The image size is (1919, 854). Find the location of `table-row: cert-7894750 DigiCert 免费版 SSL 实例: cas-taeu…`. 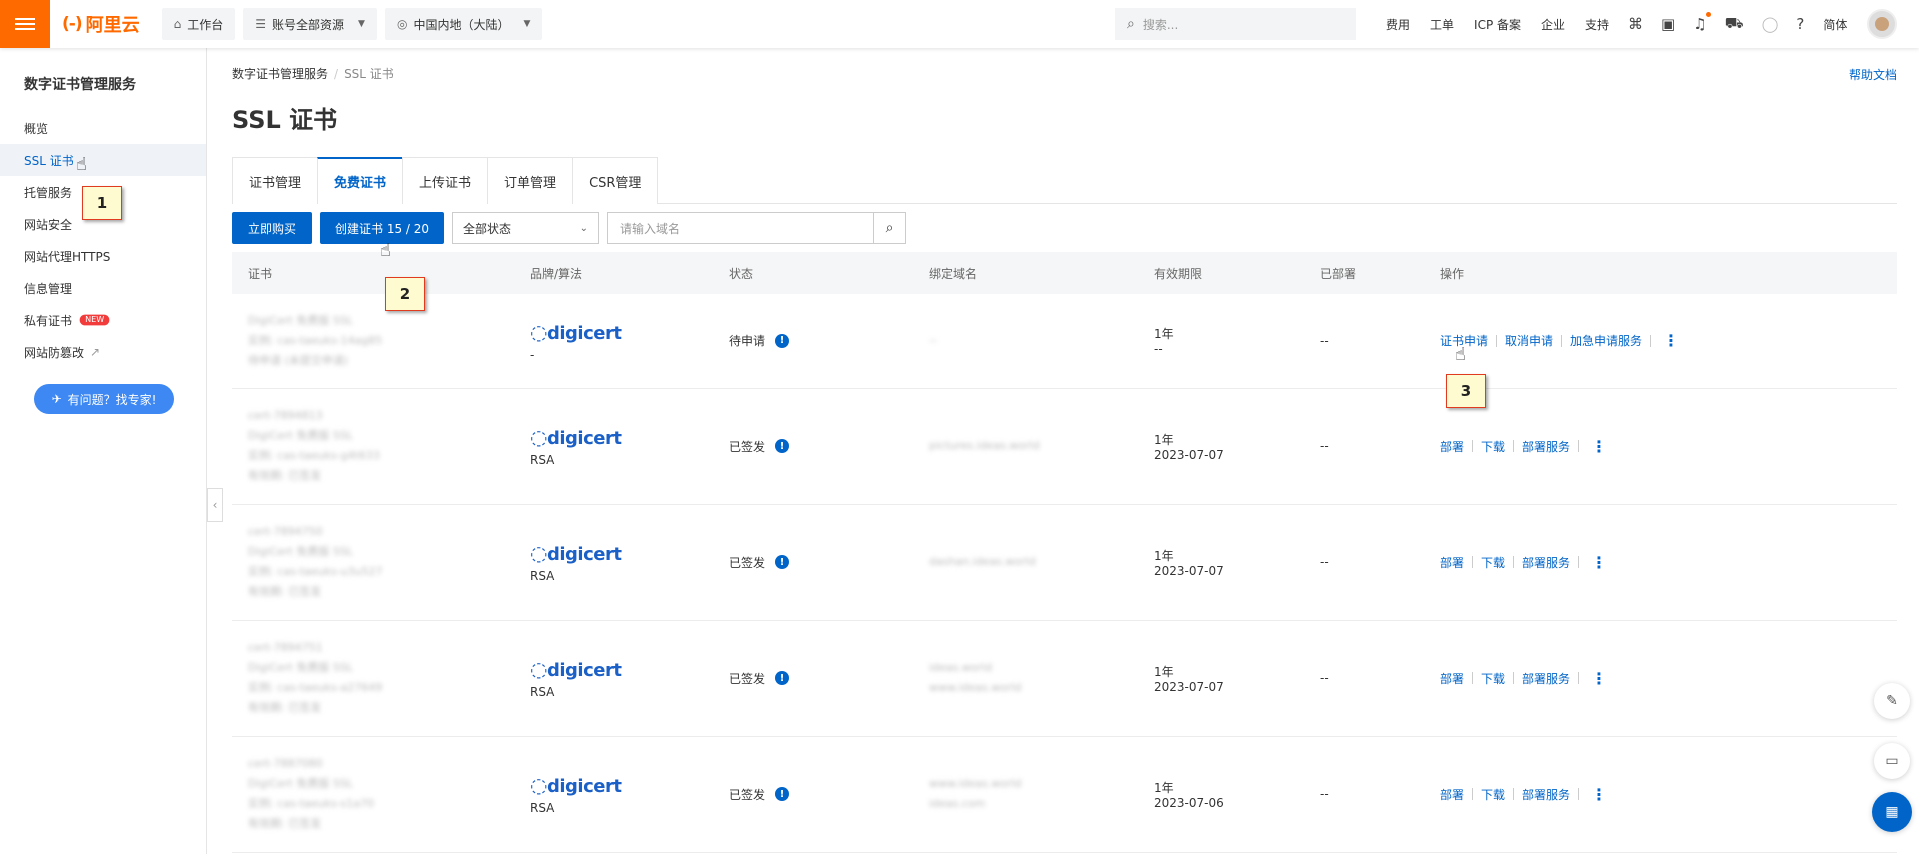

table-row: cert-7894750 DigiCert 免费版 SSL 实例: cas-taeu… is located at coordinates (1064, 562).